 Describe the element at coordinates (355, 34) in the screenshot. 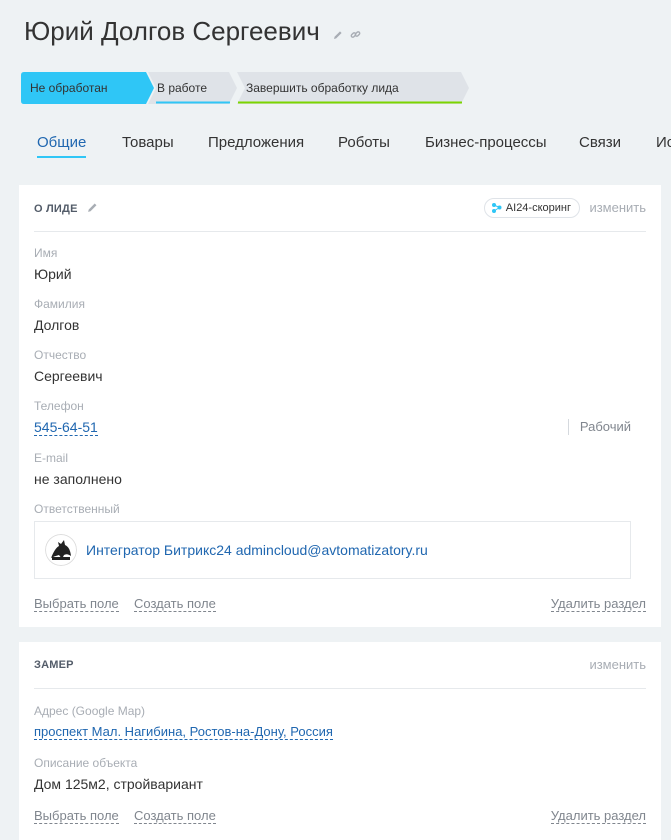

I see `link-icon` at that location.